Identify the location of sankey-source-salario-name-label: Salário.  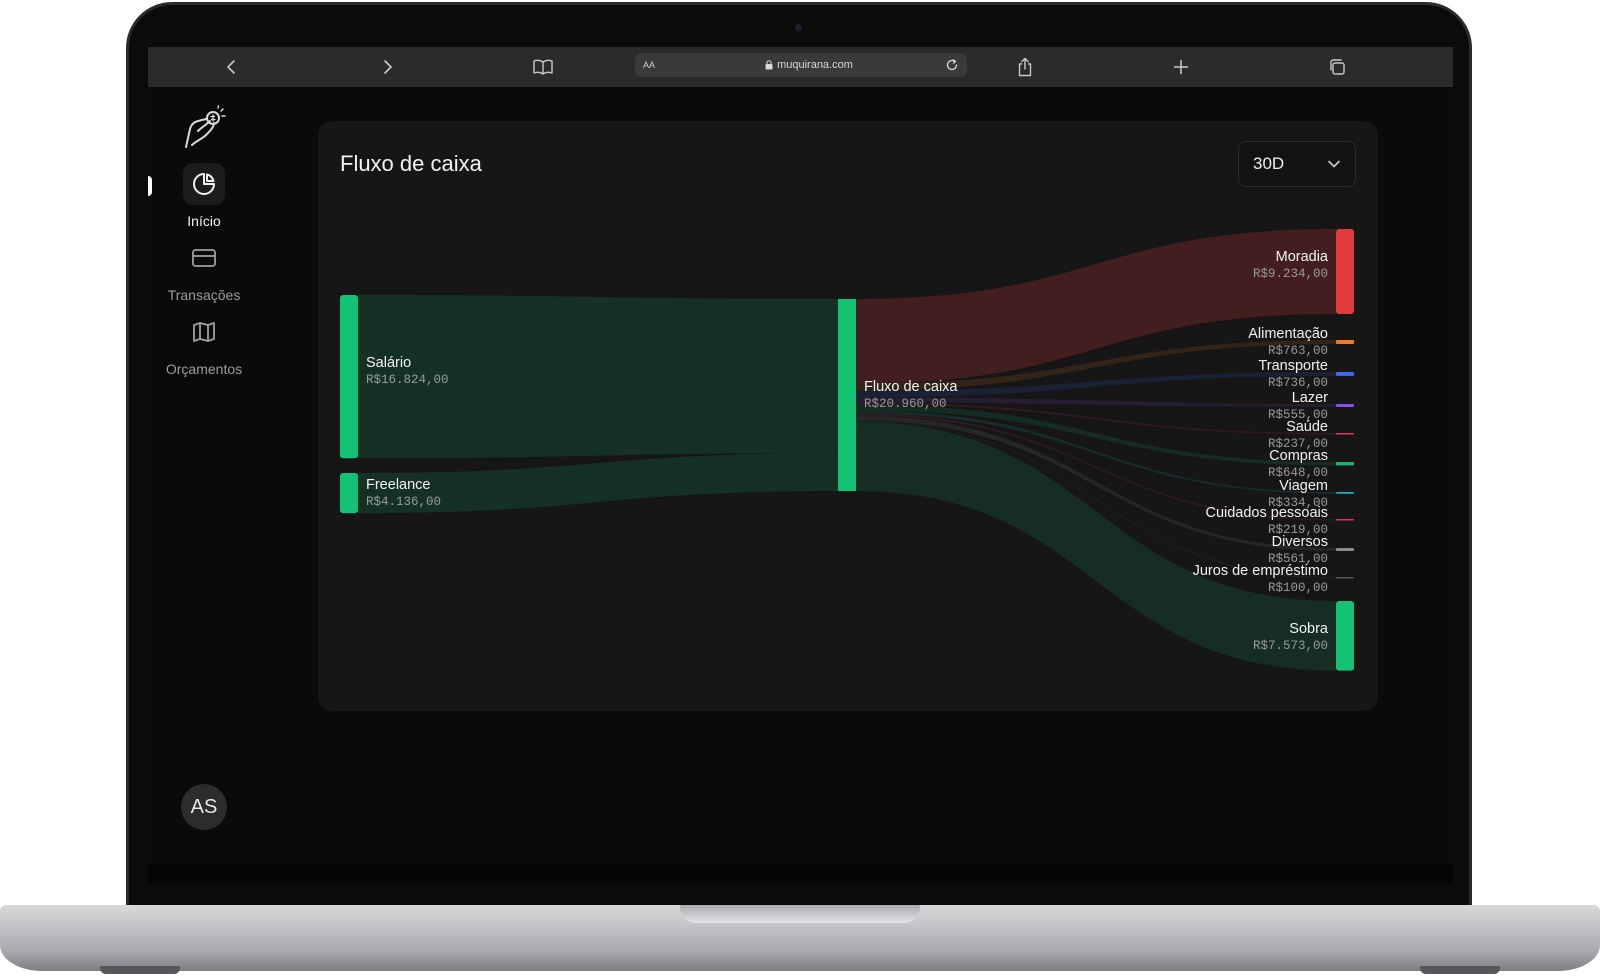
(388, 363).